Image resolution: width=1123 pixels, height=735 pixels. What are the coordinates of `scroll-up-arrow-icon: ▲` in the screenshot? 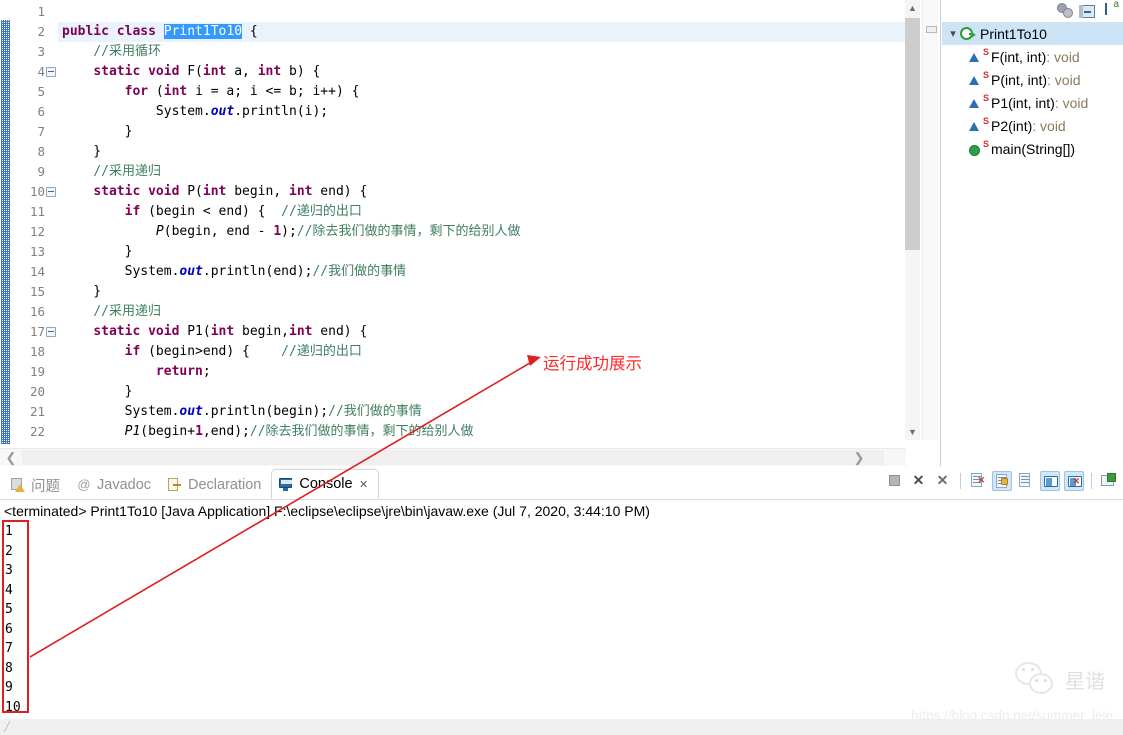 It's located at (912, 8).